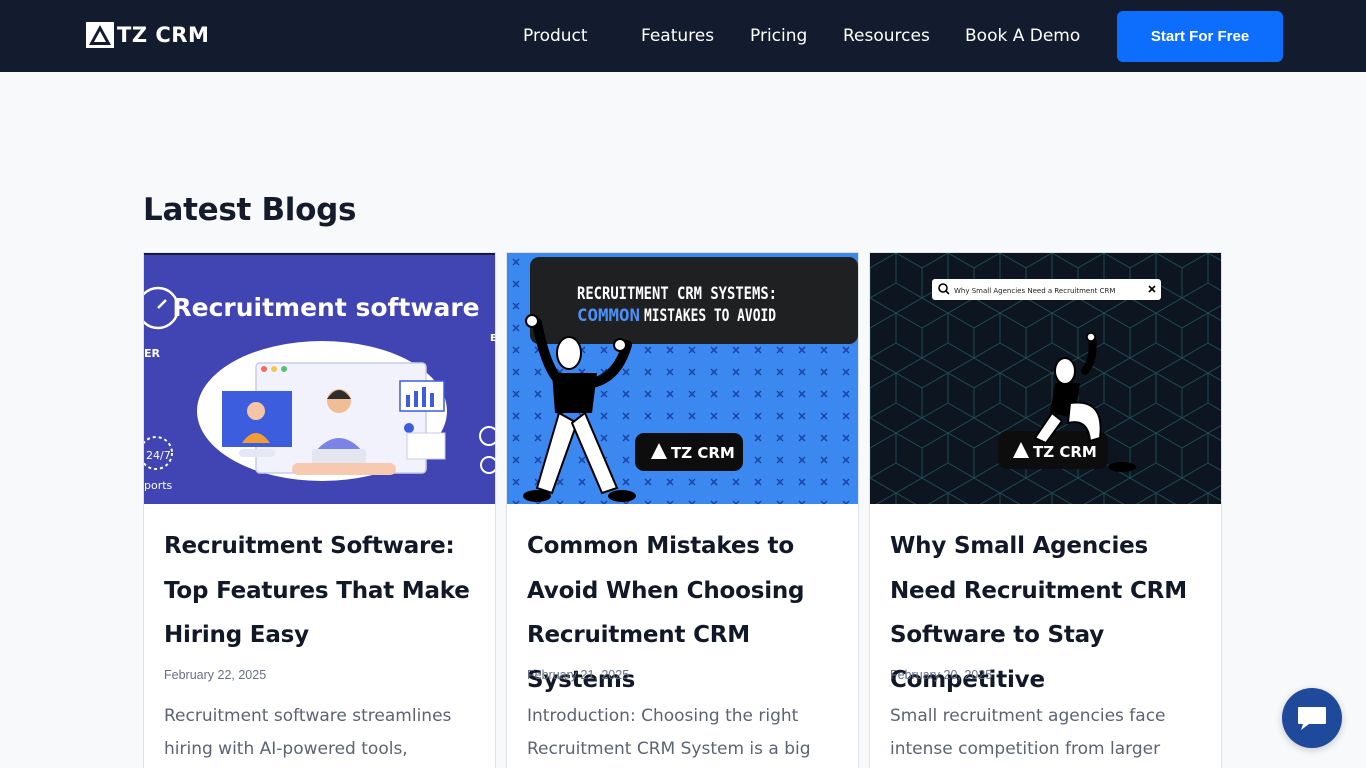 The height and width of the screenshot is (768, 1366). I want to click on start-free-button: Start For Free, so click(1200, 36).